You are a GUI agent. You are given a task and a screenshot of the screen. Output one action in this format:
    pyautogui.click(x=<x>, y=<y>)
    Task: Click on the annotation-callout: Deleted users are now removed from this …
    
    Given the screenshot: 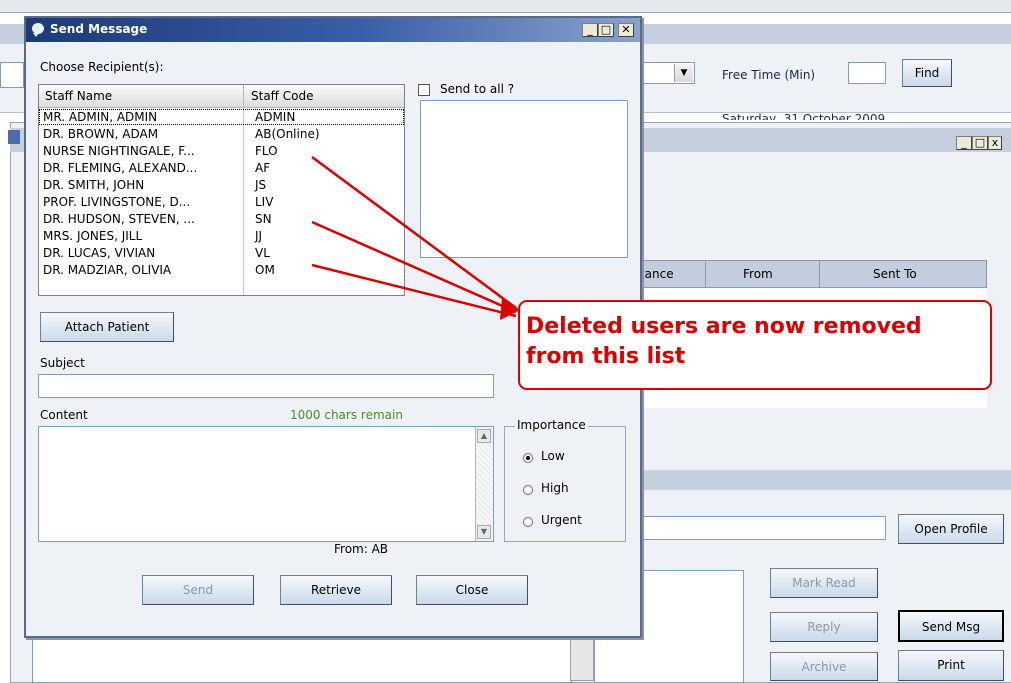 What is the action you would take?
    pyautogui.click(x=755, y=345)
    